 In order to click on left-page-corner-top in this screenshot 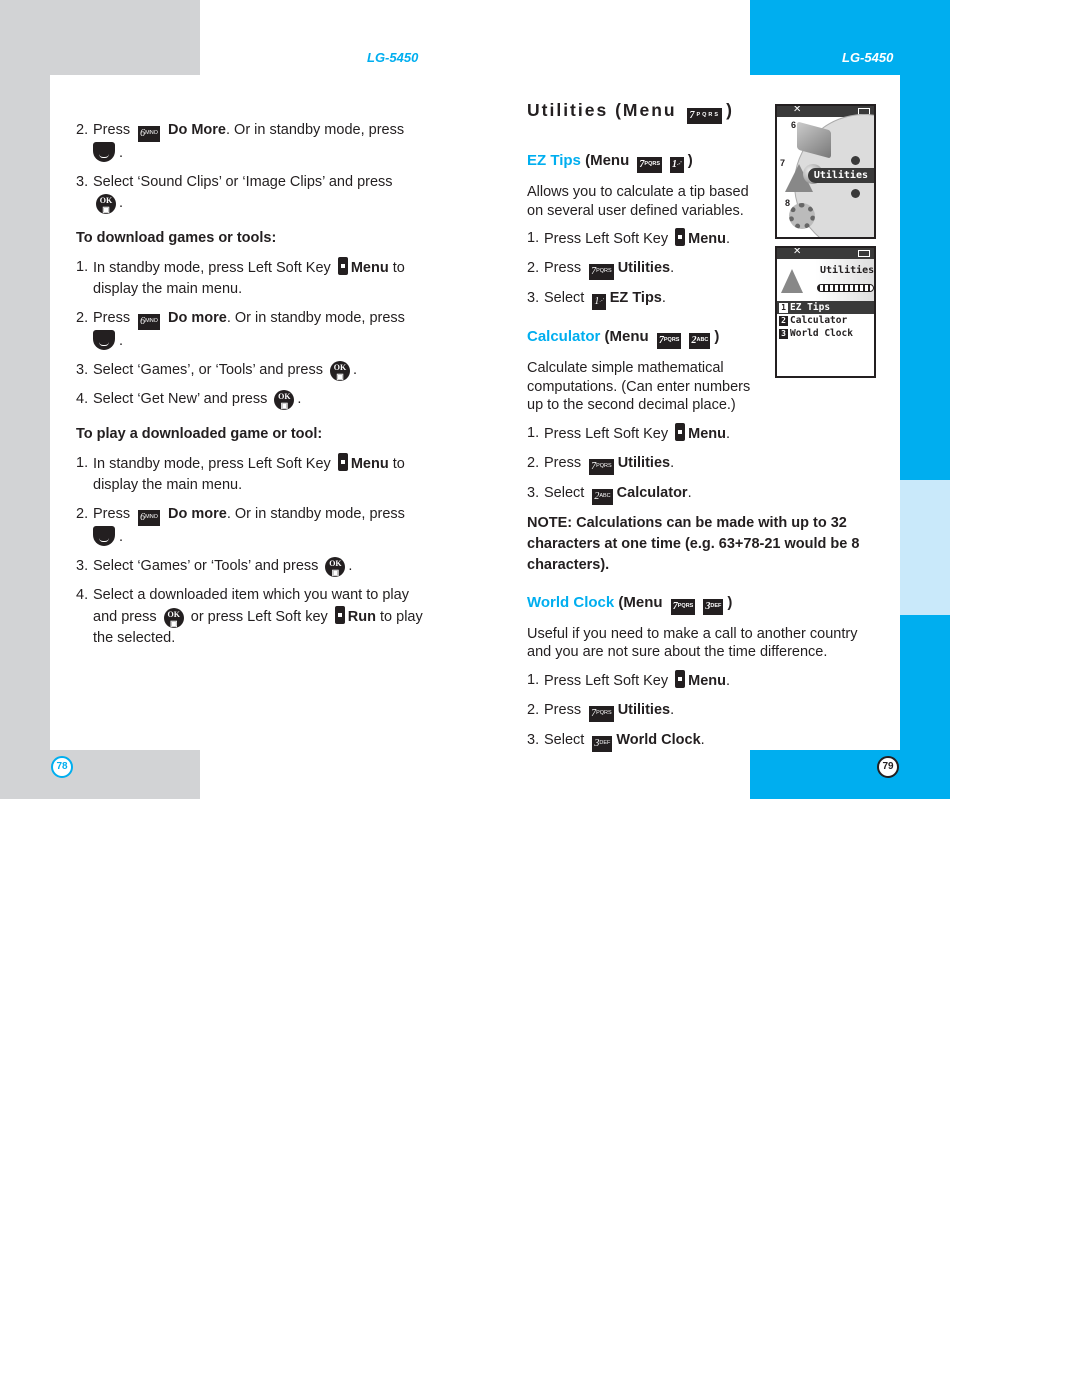, I will do `click(100, 37)`.